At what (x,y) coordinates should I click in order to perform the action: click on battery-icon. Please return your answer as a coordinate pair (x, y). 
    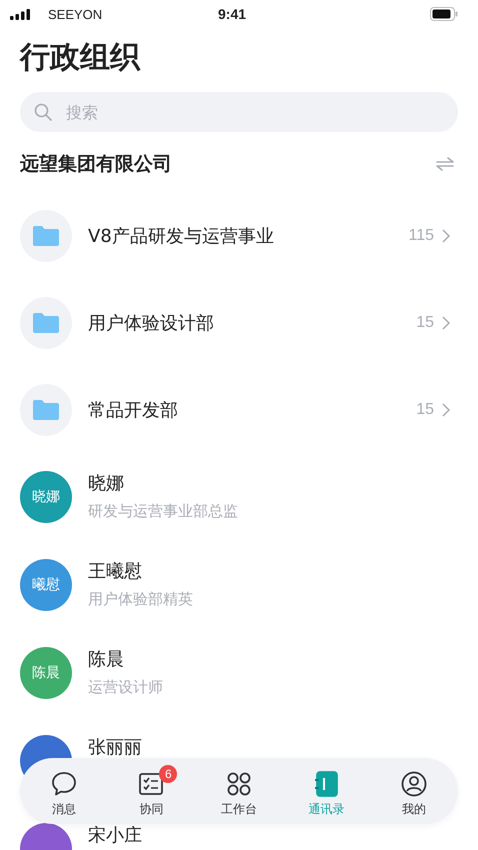
    Looking at the image, I should click on (444, 14).